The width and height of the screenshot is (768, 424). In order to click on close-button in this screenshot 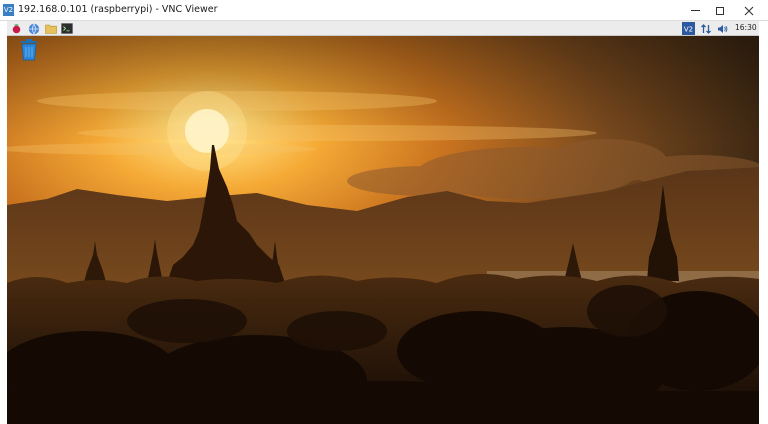, I will do `click(749, 10)`.